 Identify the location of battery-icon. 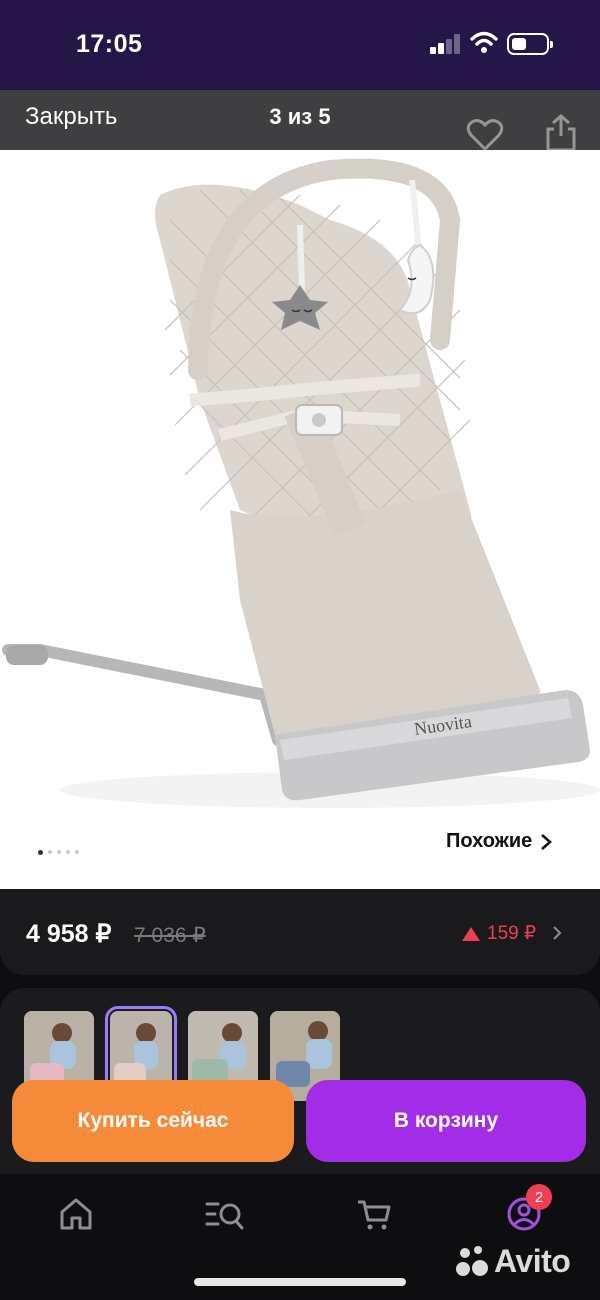
(530, 44).